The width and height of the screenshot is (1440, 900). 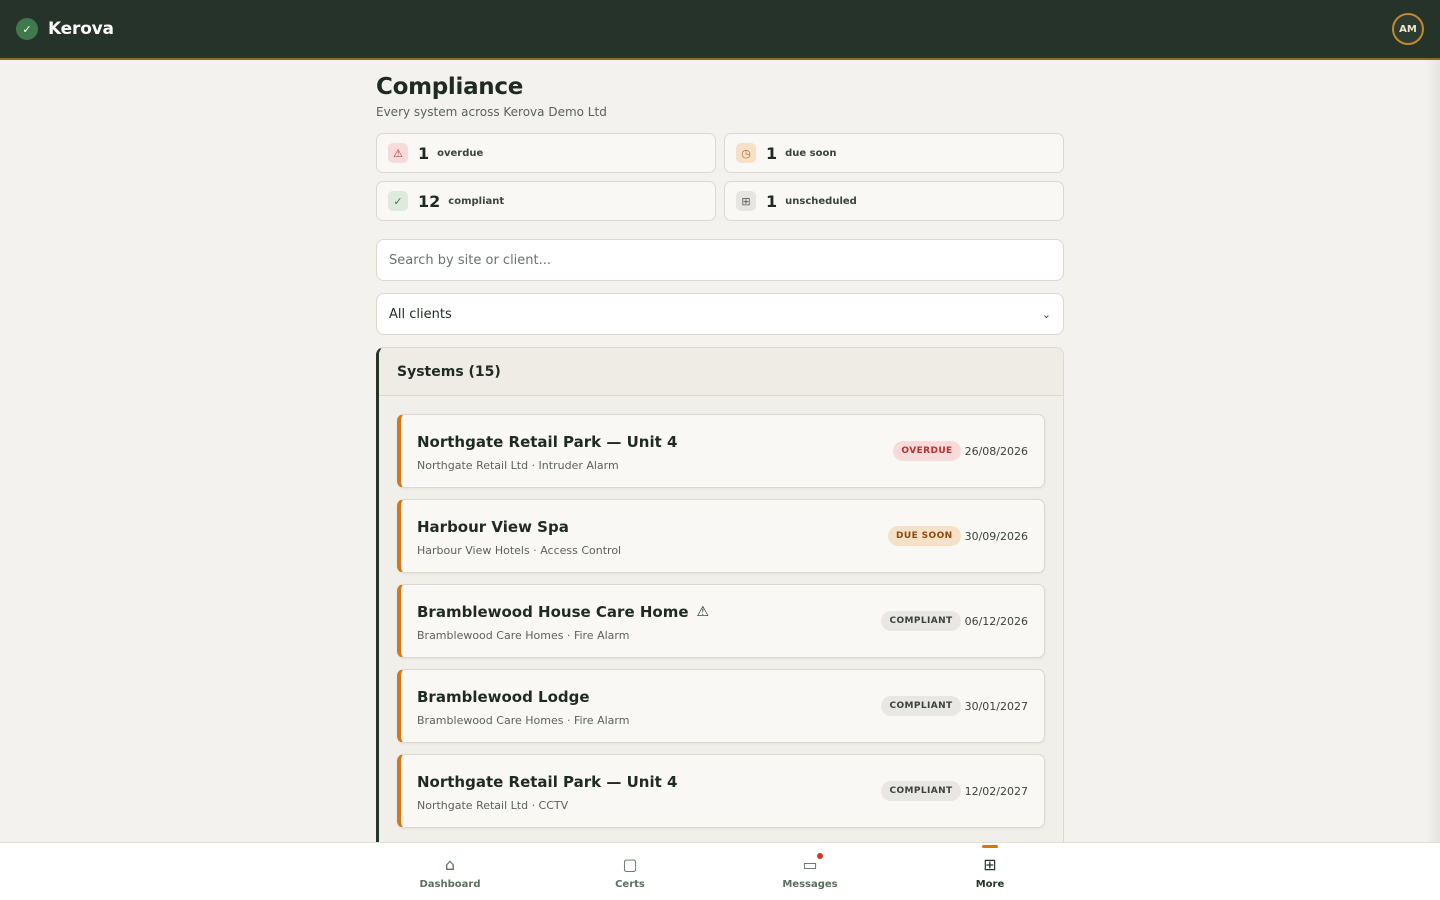 I want to click on page-subtitle: Every system across Kerova Demo Ltd, so click(x=491, y=112).